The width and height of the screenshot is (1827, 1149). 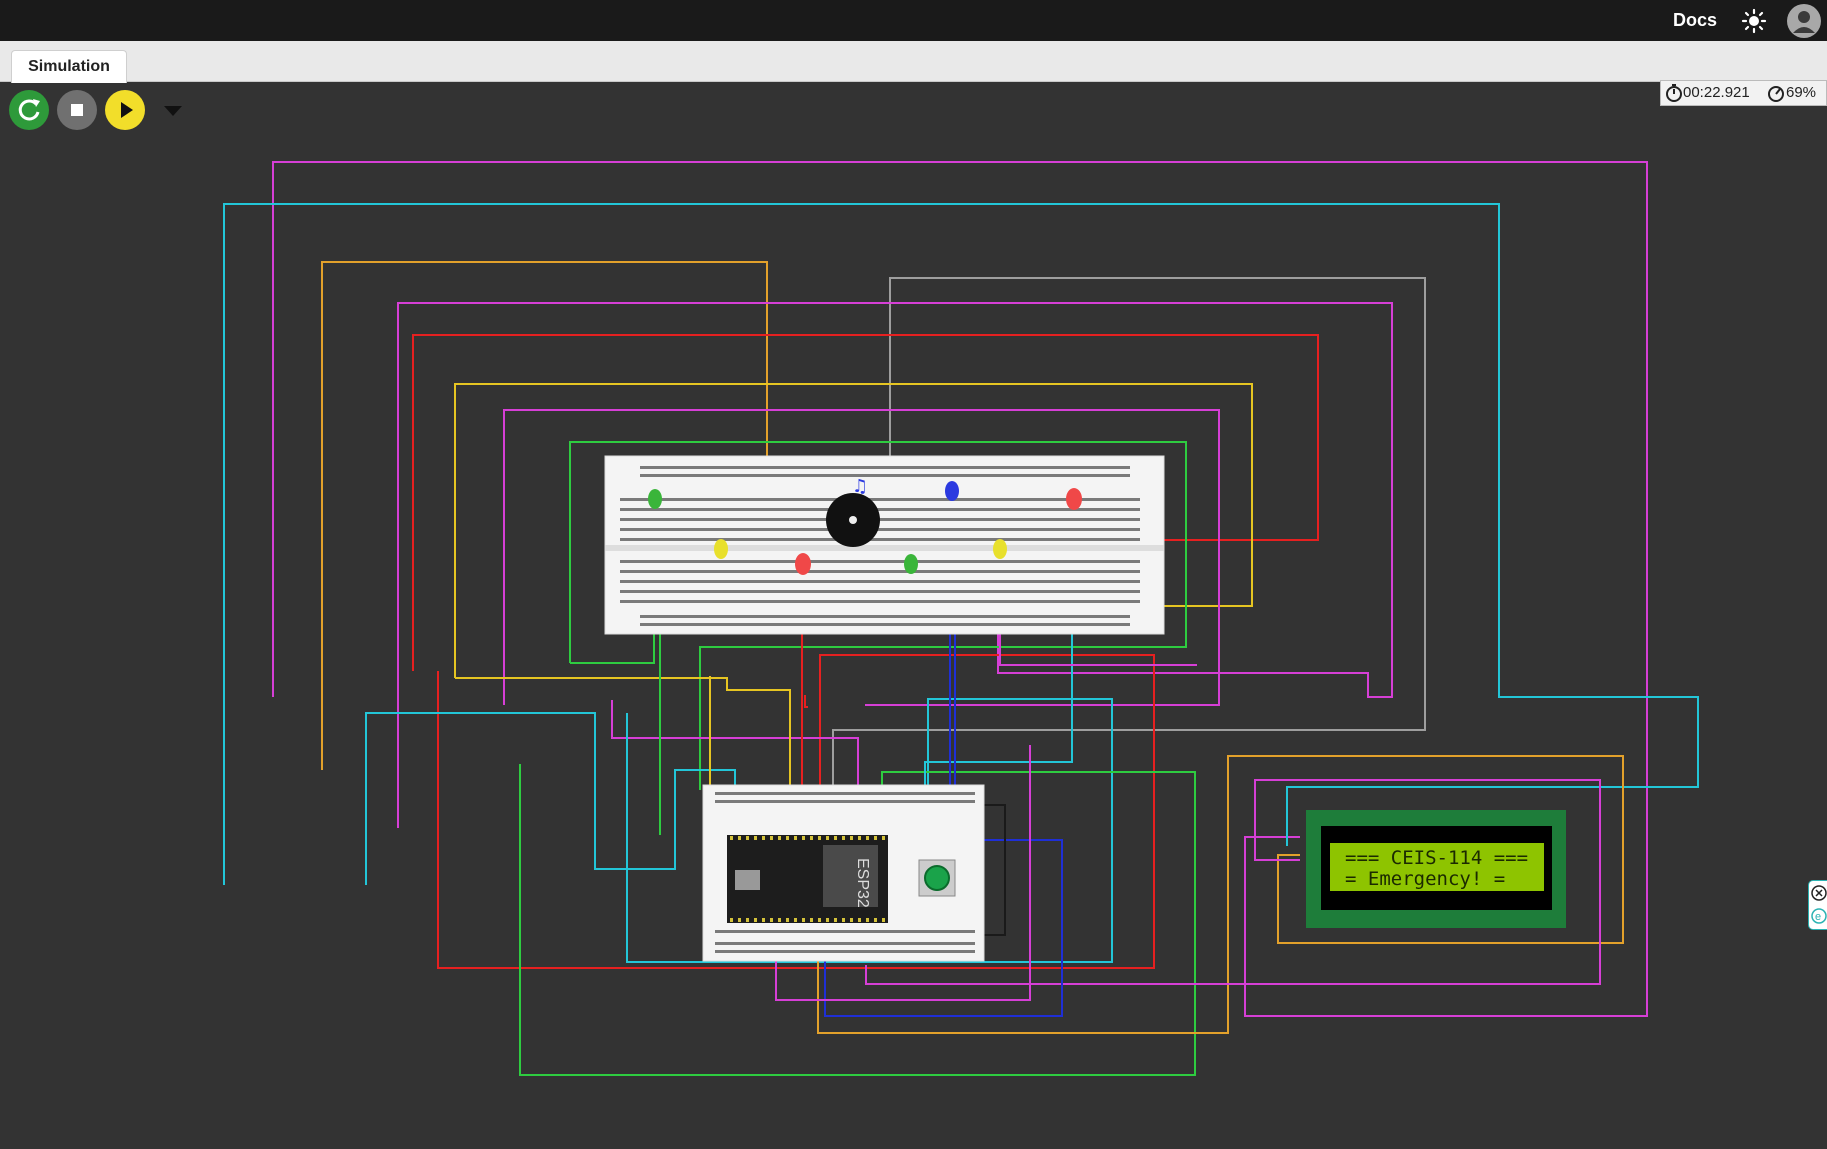 I want to click on side-panel-tab: e, so click(x=1817, y=905).